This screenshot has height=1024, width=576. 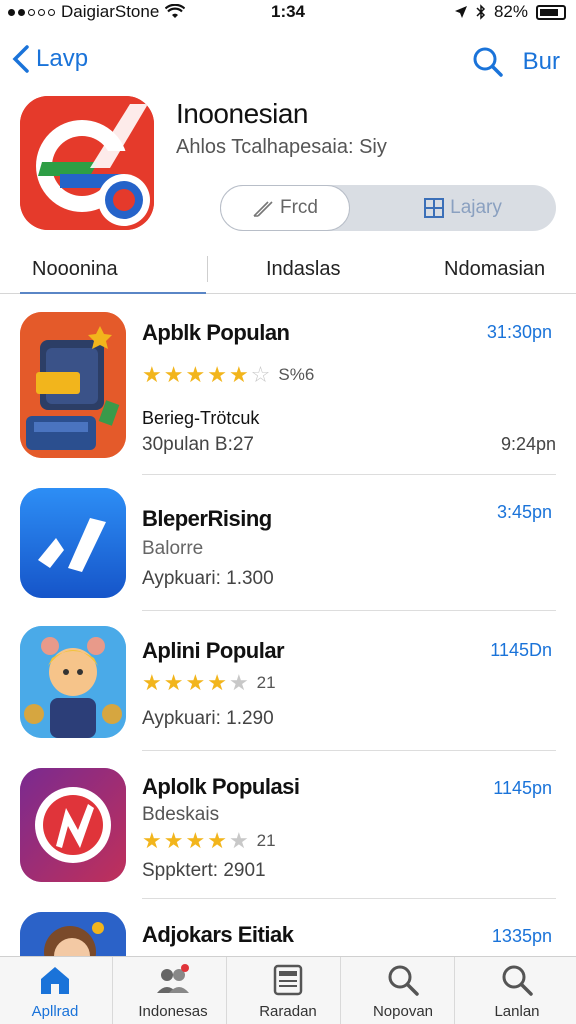 I want to click on battery-percent: 82%, so click(x=510, y=11).